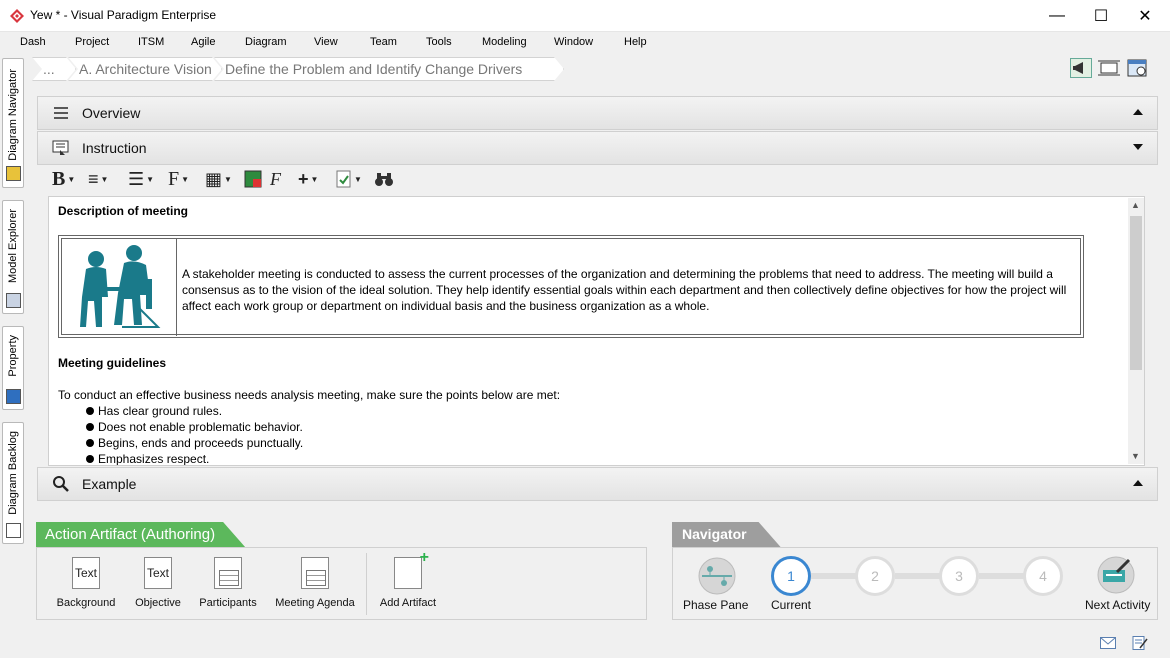 This screenshot has height=658, width=1170. What do you see at coordinates (13, 473) in the screenshot?
I see `tab-label: Diagram Backlog` at bounding box center [13, 473].